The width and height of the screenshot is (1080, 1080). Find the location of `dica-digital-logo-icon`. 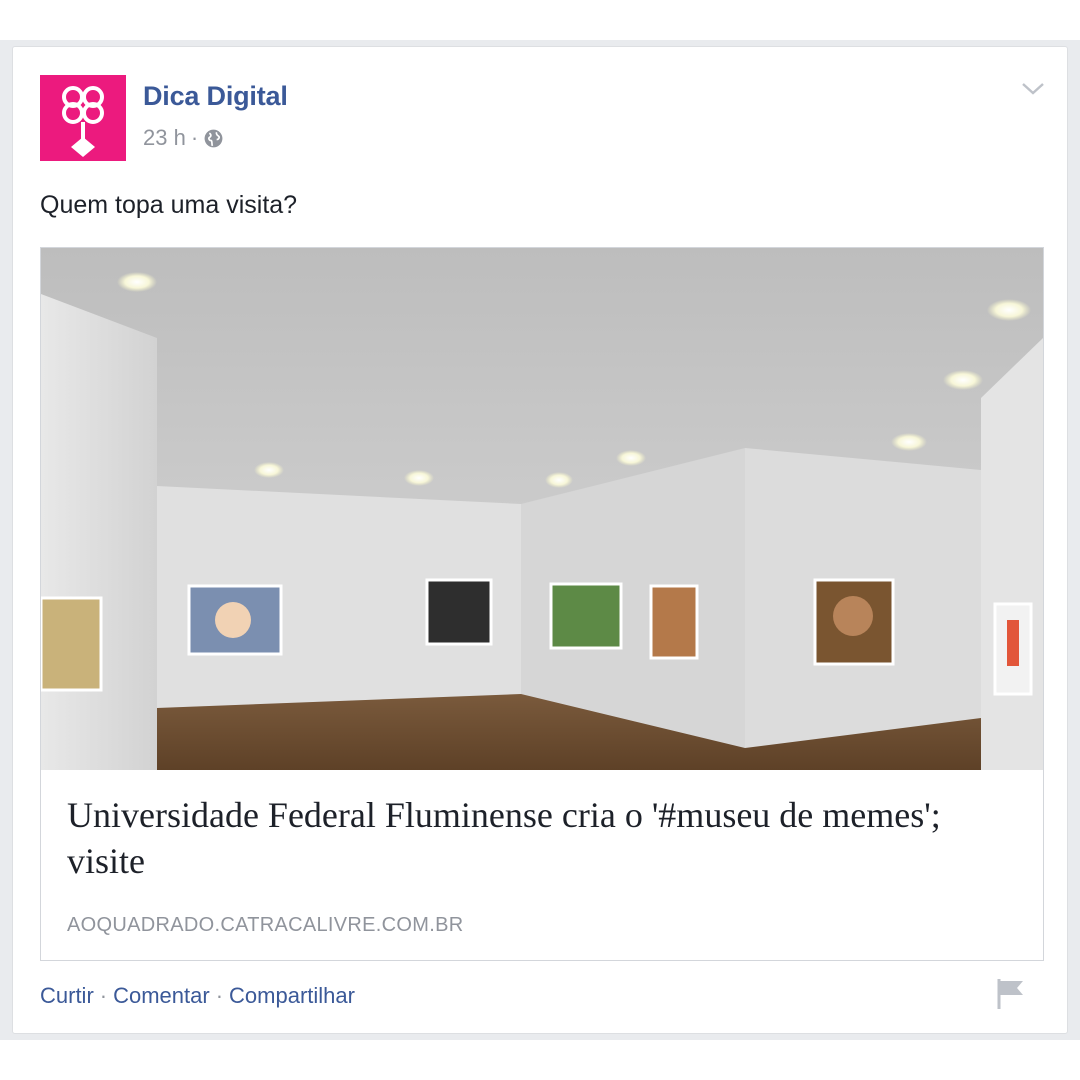

dica-digital-logo-icon is located at coordinates (83, 121).